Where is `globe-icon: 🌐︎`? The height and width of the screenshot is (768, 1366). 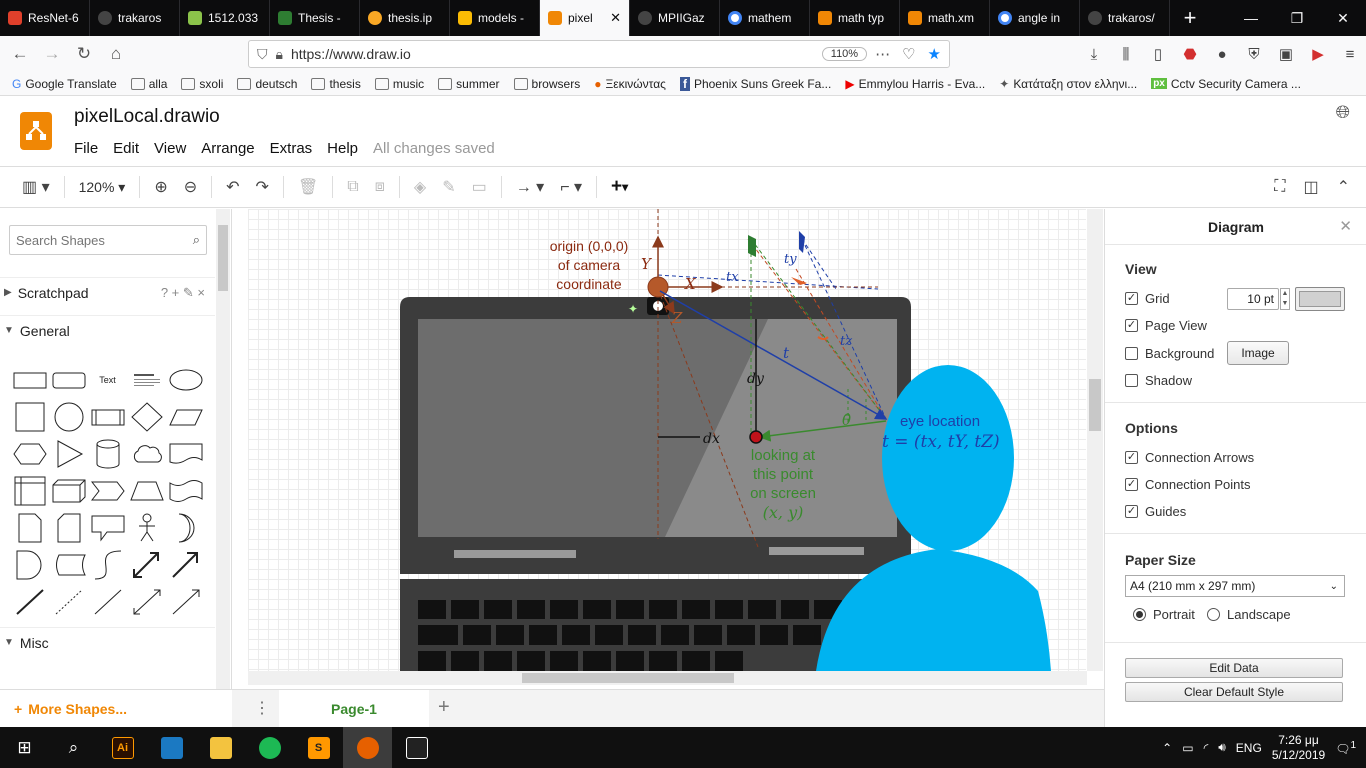 globe-icon: 🌐︎ is located at coordinates (1343, 112).